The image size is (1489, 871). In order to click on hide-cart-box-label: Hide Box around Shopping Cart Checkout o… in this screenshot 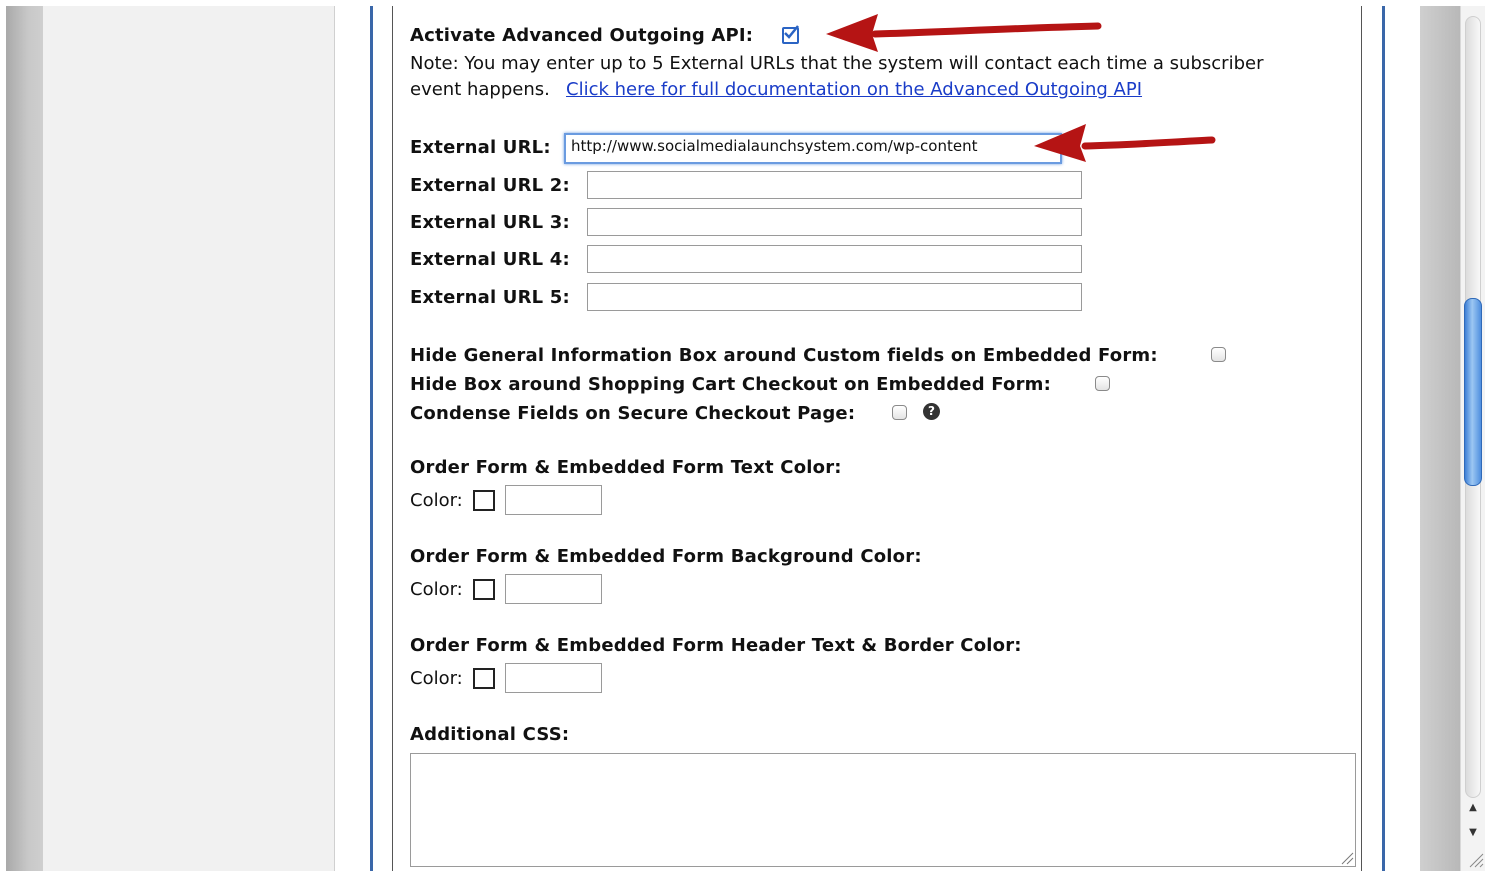, I will do `click(731, 384)`.